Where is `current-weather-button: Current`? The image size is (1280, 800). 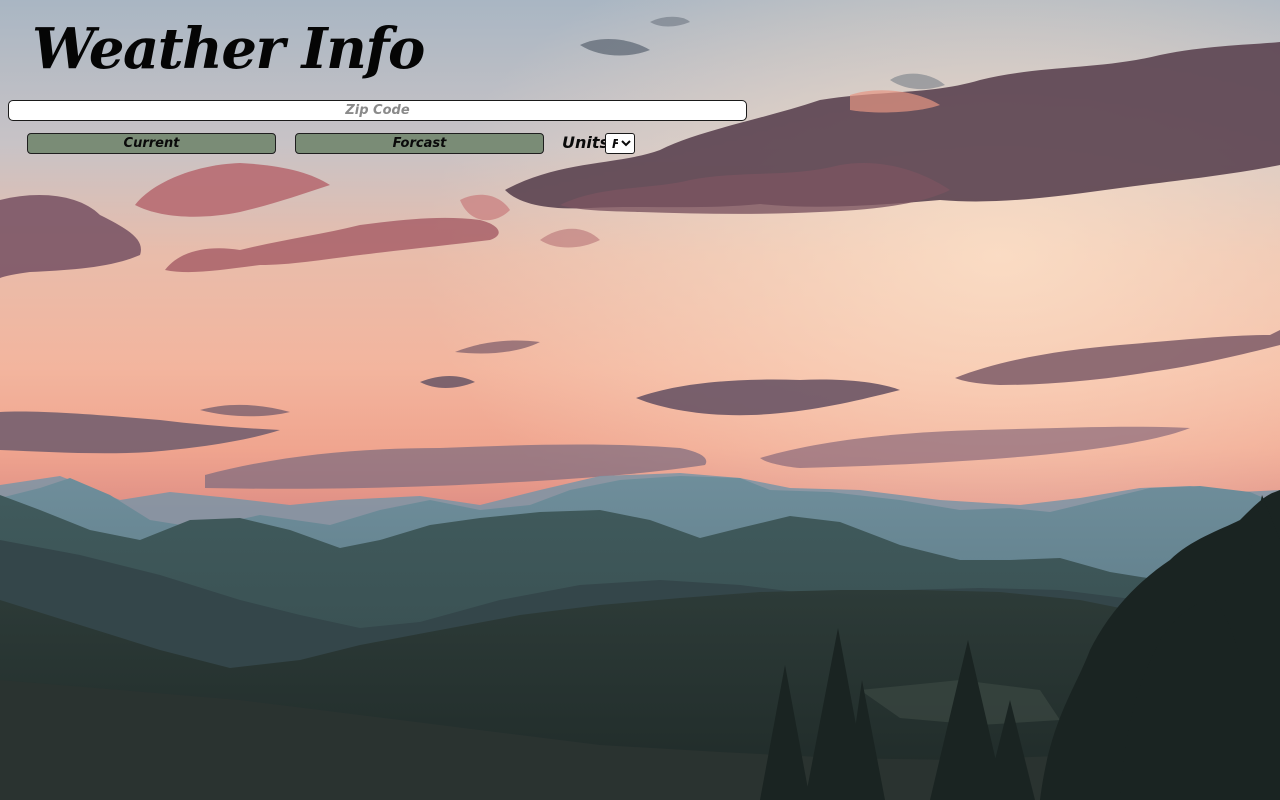
current-weather-button: Current is located at coordinates (151, 143).